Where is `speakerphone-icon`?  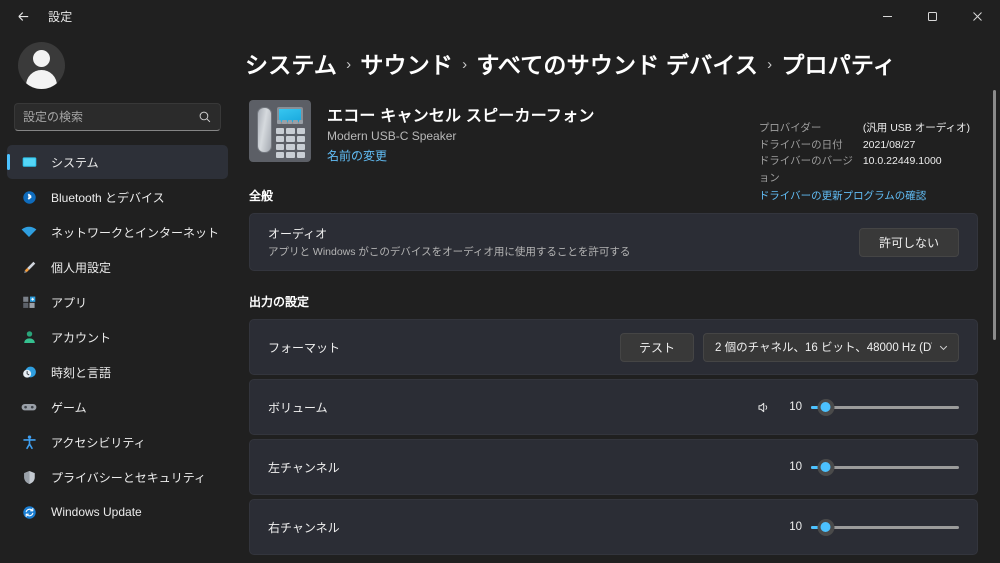
speakerphone-icon is located at coordinates (280, 131).